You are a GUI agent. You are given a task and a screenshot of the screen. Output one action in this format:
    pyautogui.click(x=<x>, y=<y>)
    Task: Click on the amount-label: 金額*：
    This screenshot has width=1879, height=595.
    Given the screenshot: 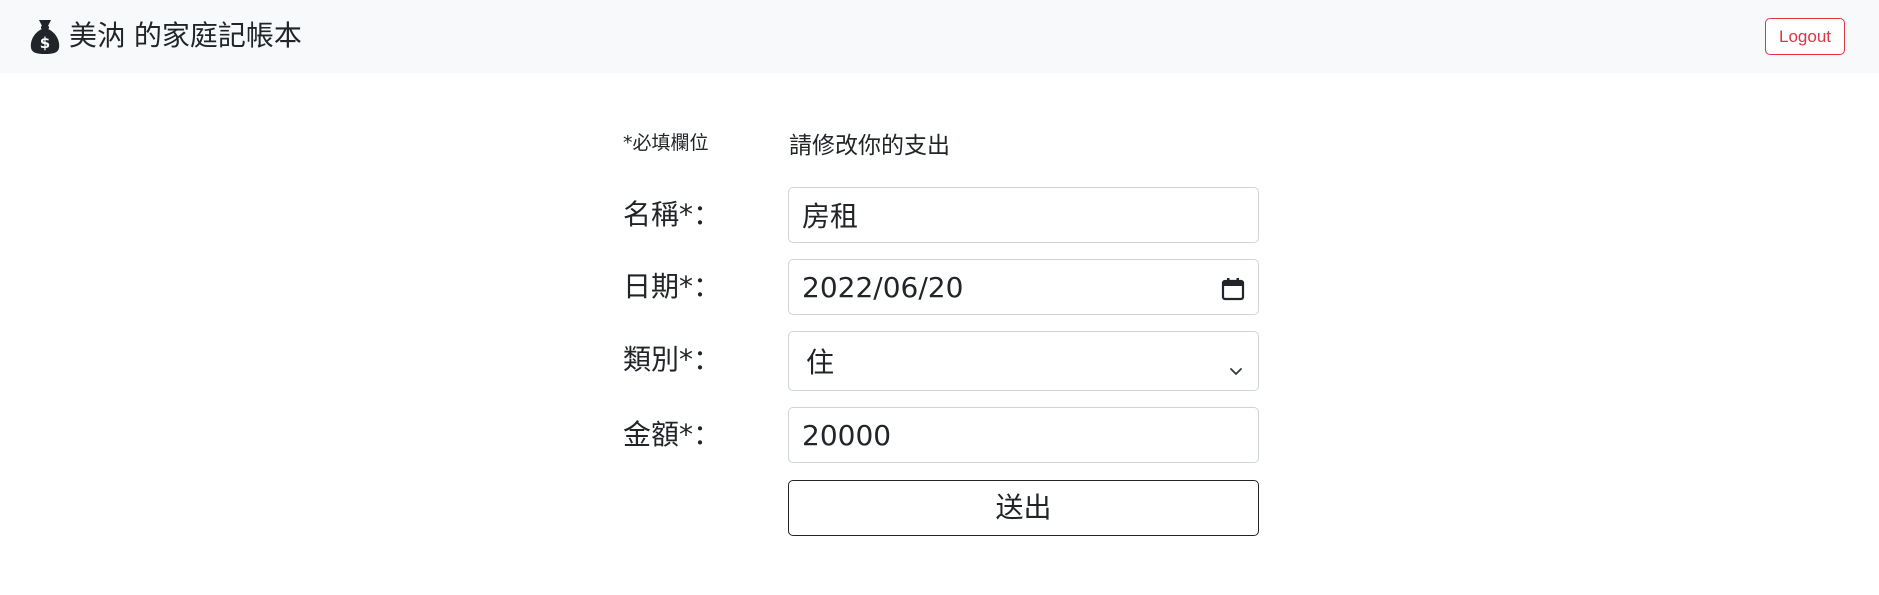 What is the action you would take?
    pyautogui.click(x=672, y=434)
    